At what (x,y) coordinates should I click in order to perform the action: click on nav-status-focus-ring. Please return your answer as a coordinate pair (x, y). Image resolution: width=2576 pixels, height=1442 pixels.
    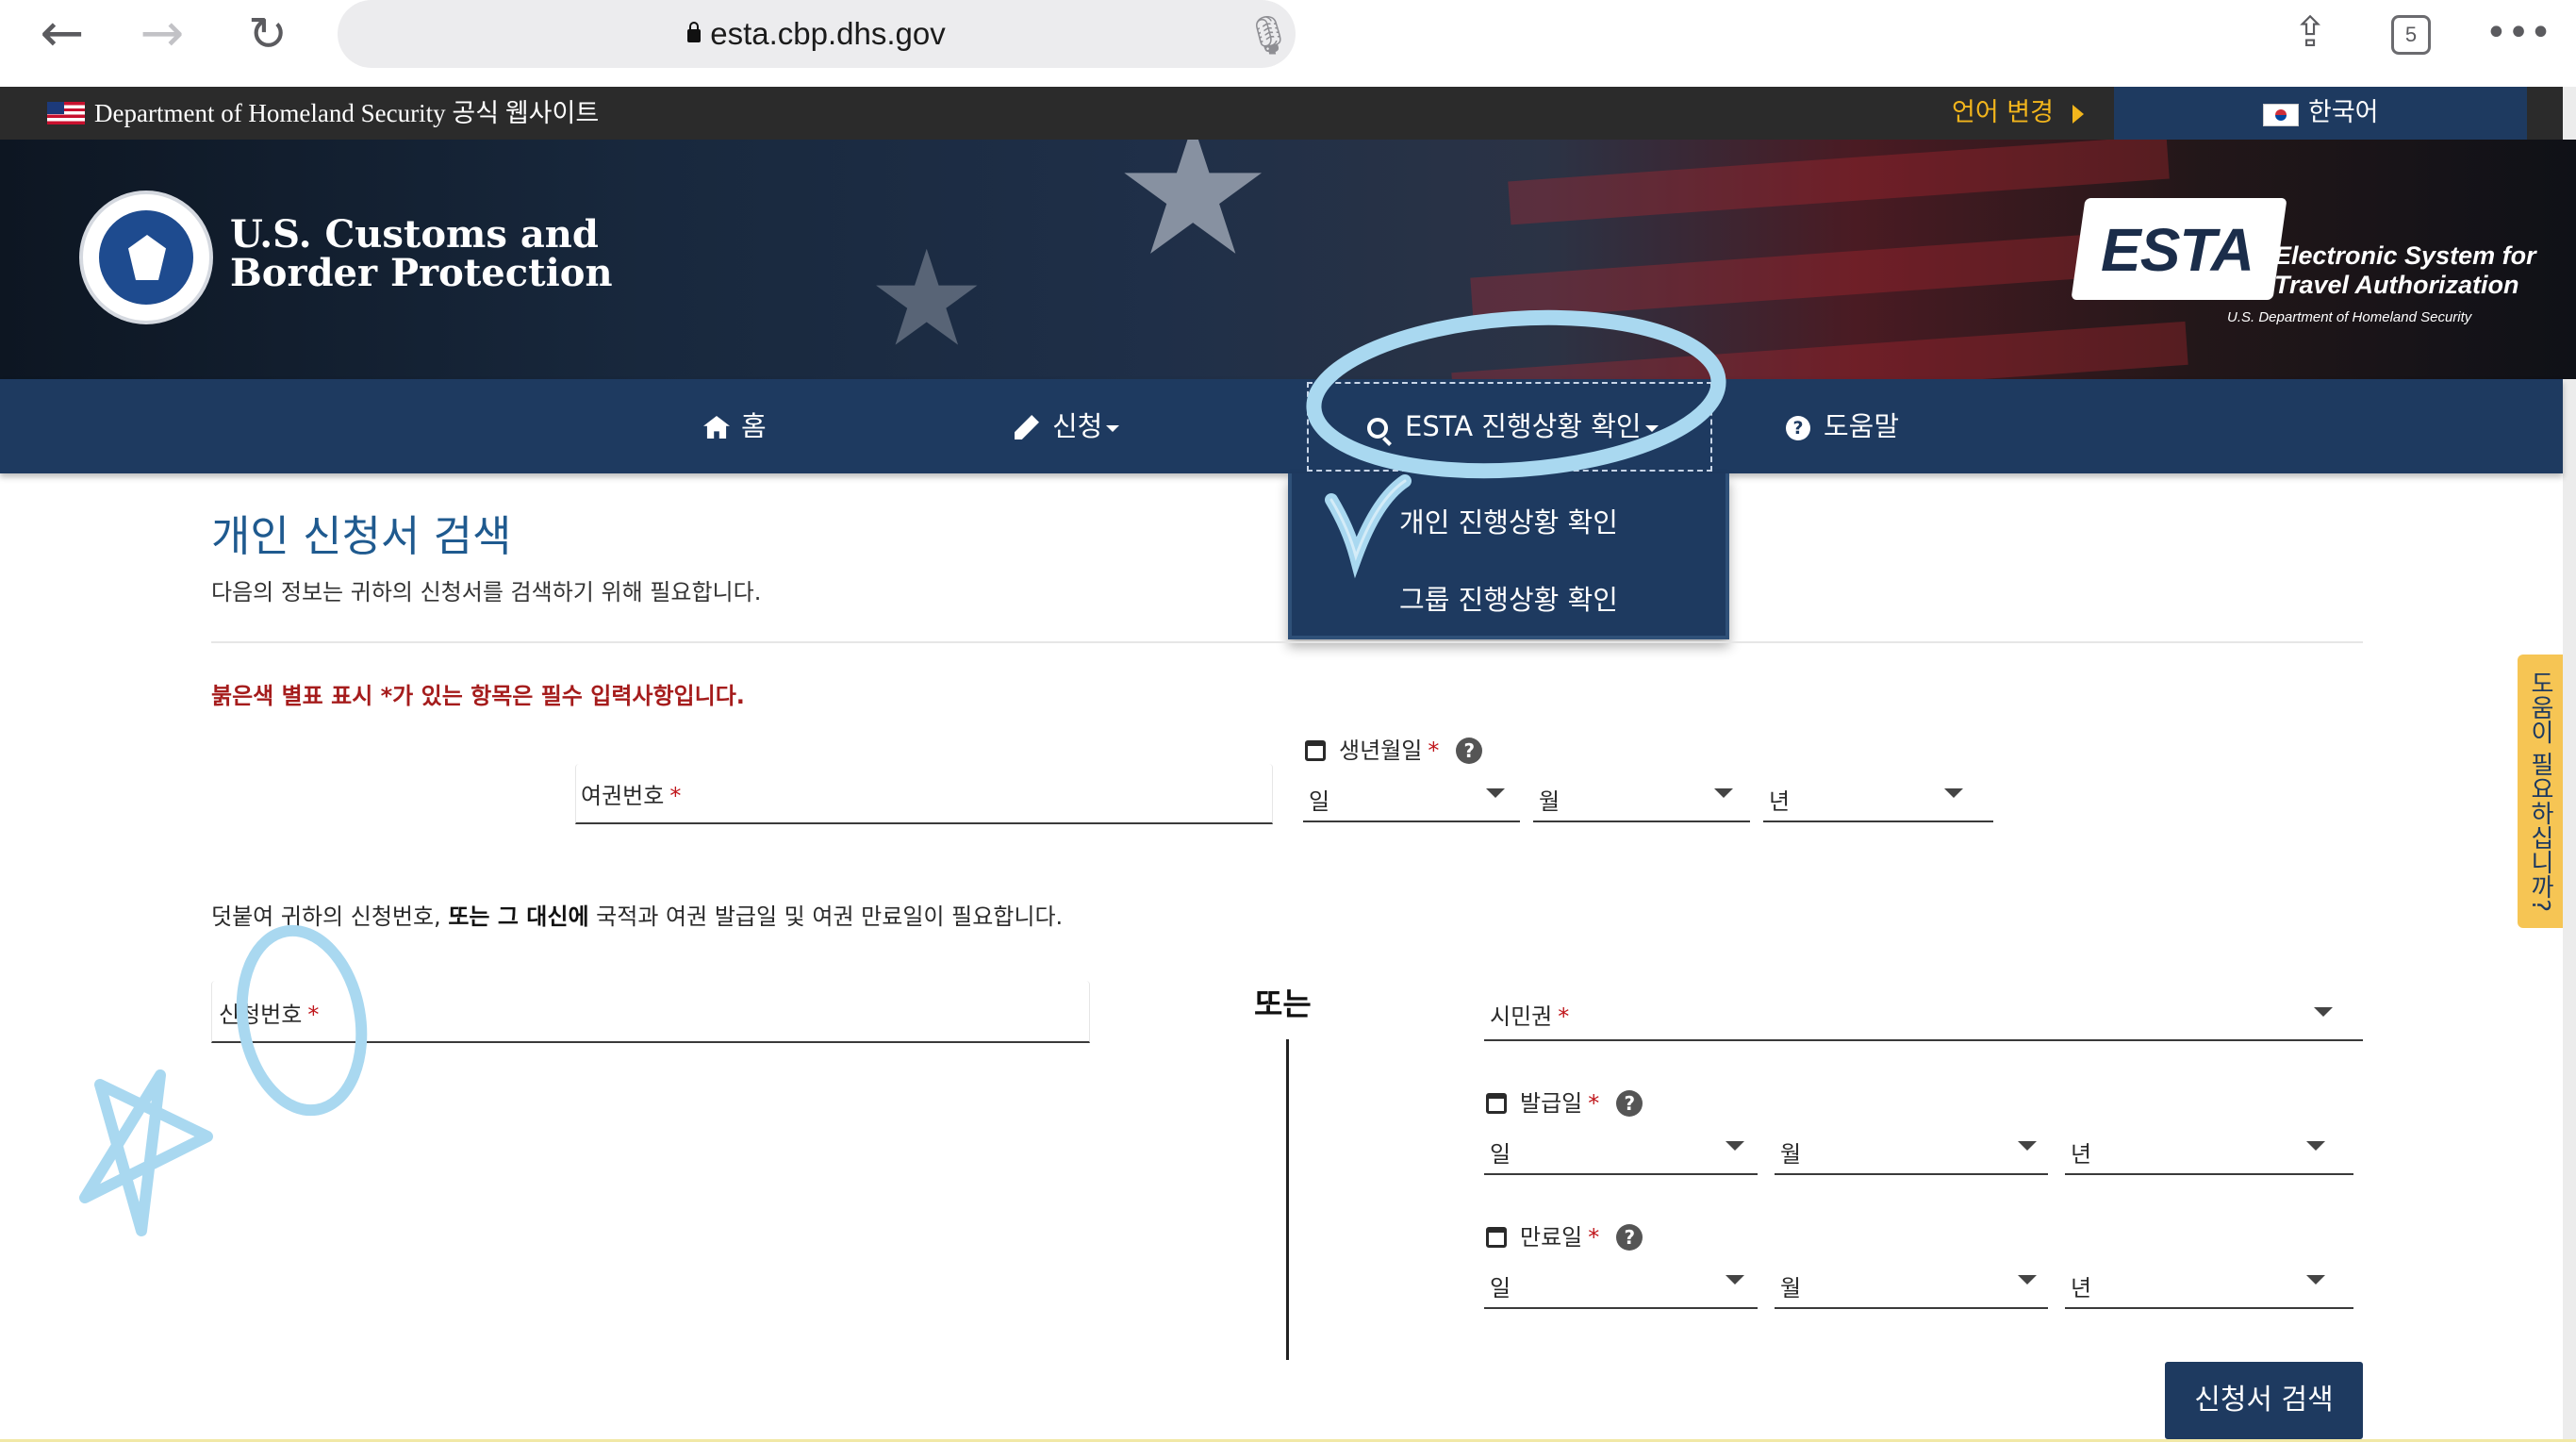
    Looking at the image, I should click on (1509, 427).